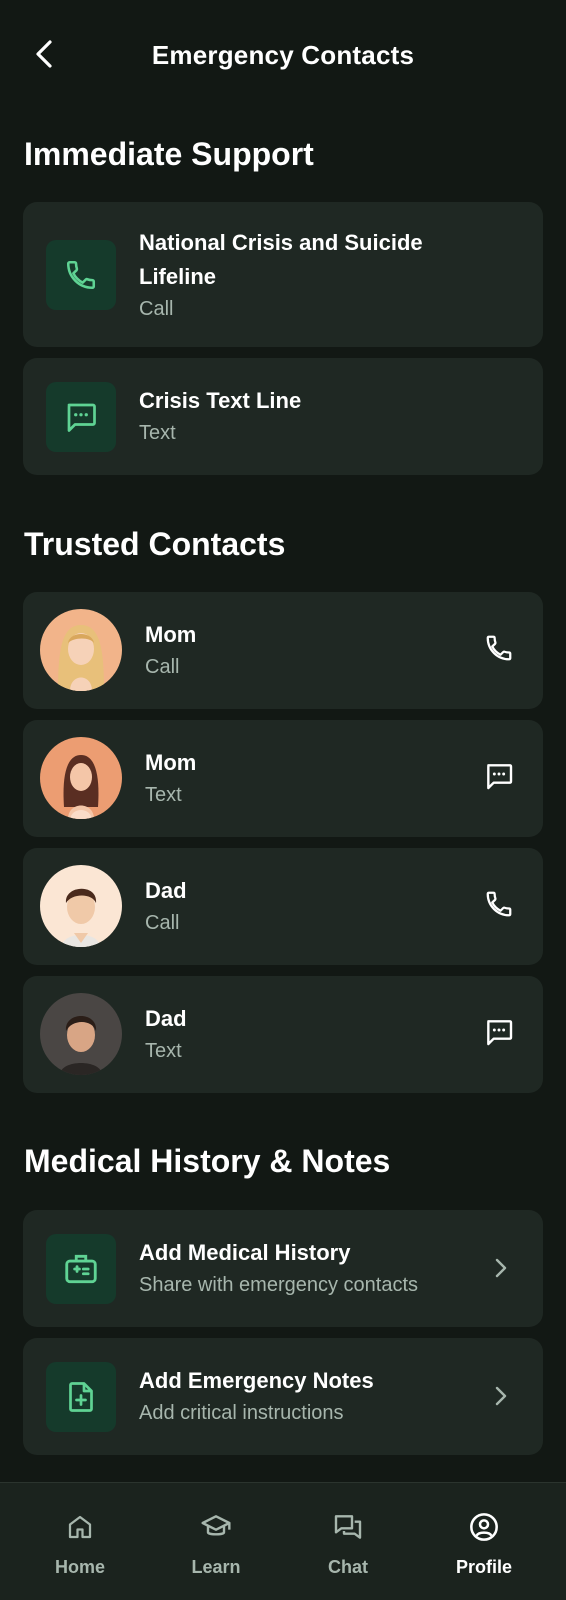 This screenshot has height=1600, width=566. What do you see at coordinates (216, 1567) in the screenshot?
I see `nav-label: Learn` at bounding box center [216, 1567].